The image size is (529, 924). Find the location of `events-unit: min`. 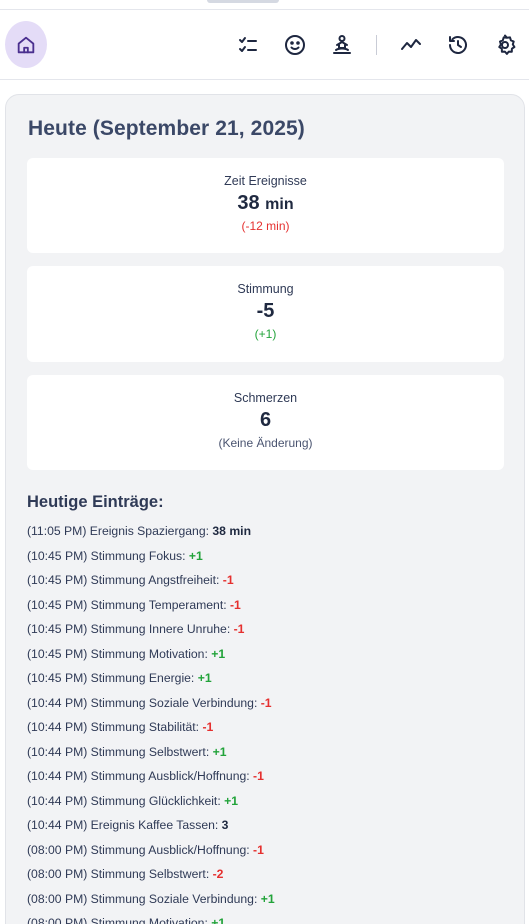

events-unit: min is located at coordinates (279, 204).